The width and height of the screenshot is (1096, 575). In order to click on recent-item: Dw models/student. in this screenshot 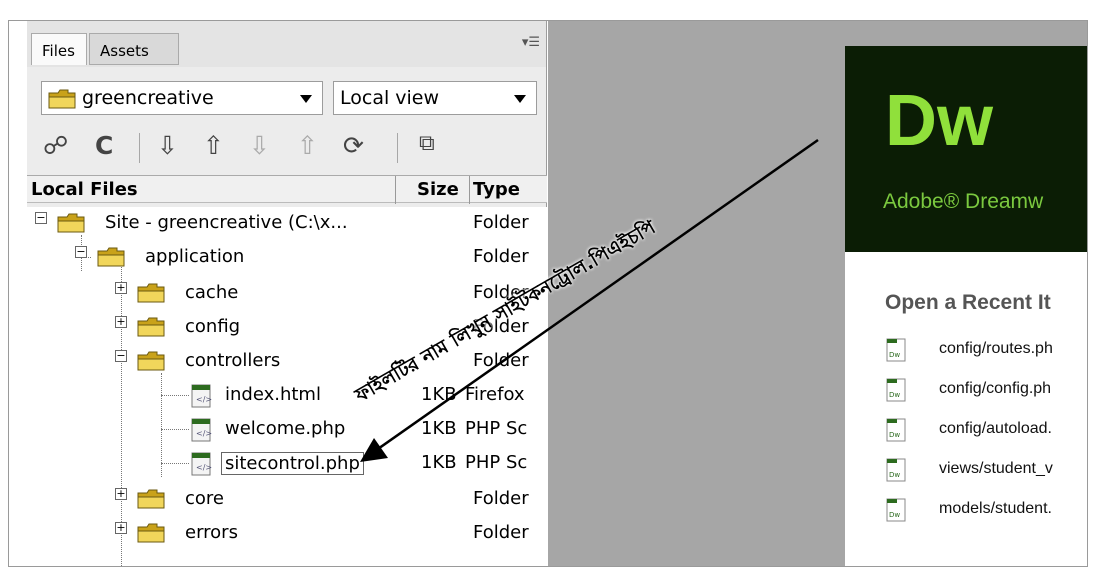, I will do `click(986, 513)`.